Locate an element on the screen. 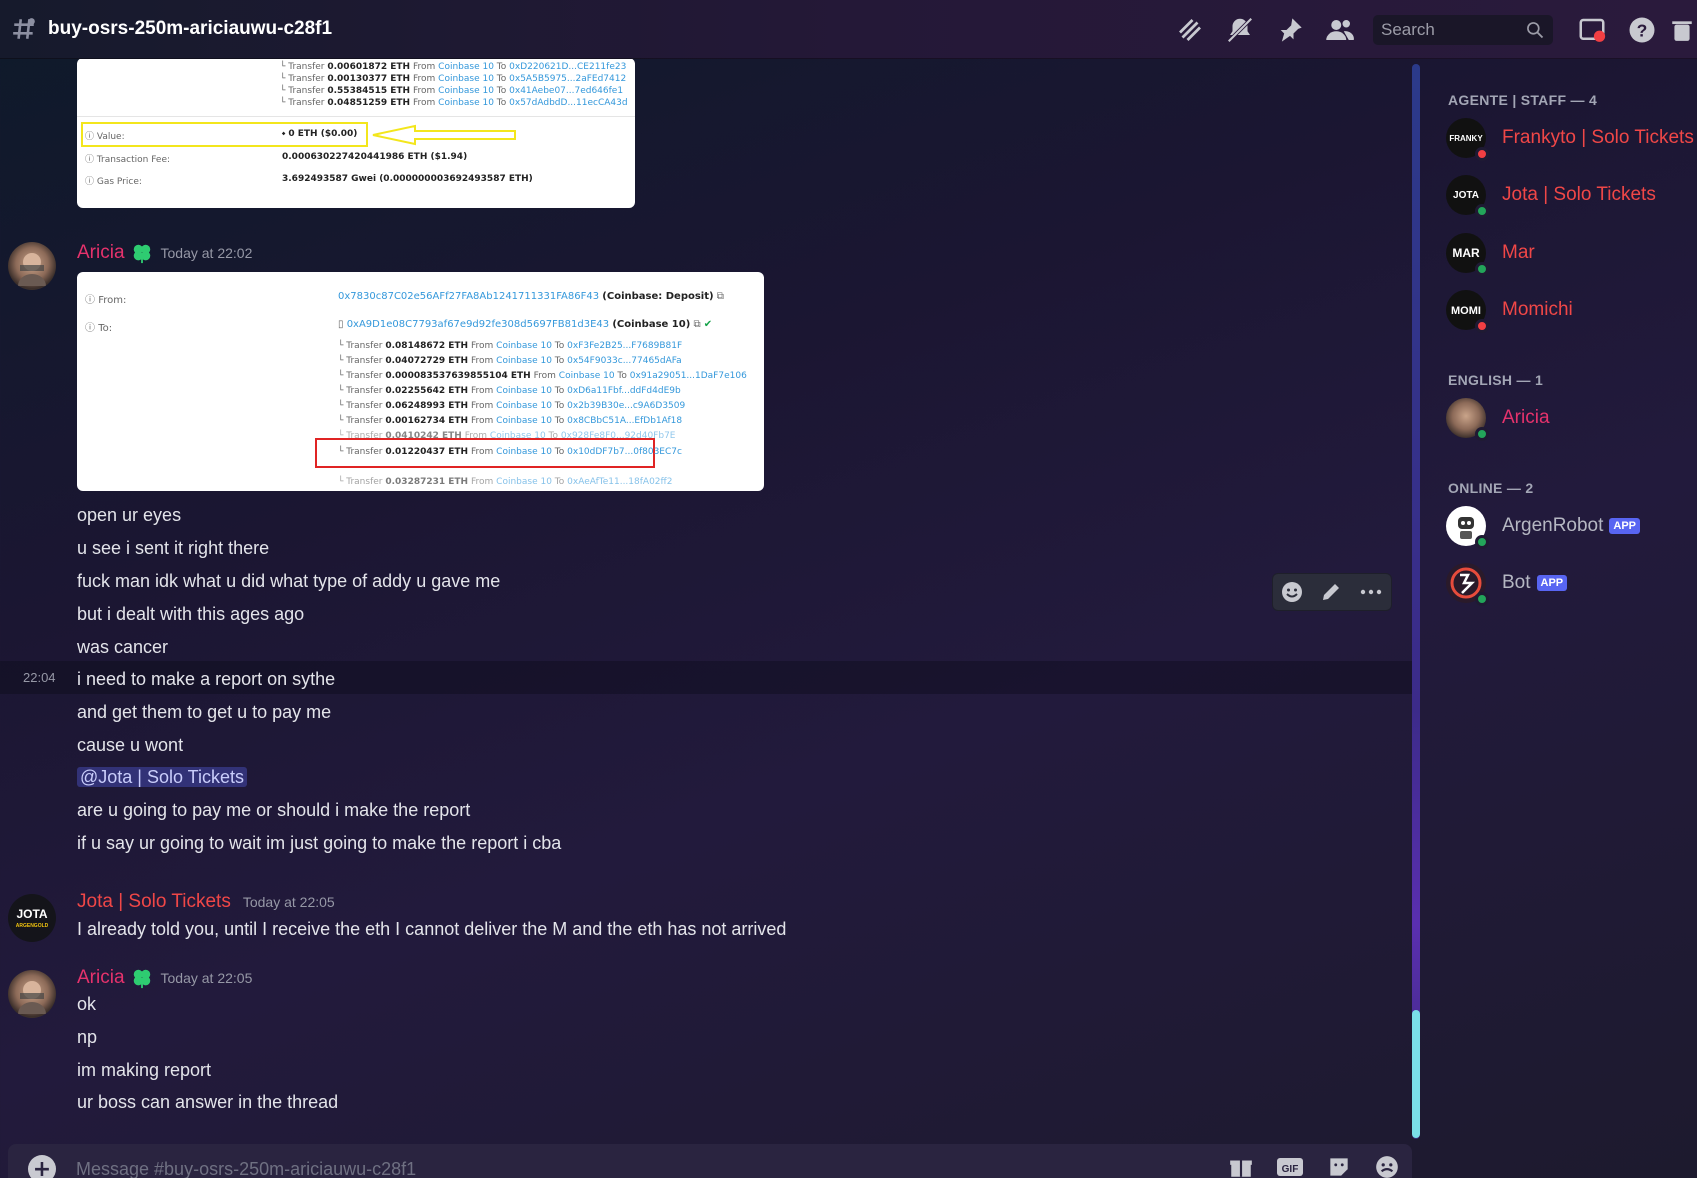 This screenshot has width=1697, height=1178. threads-icon is located at coordinates (1190, 30).